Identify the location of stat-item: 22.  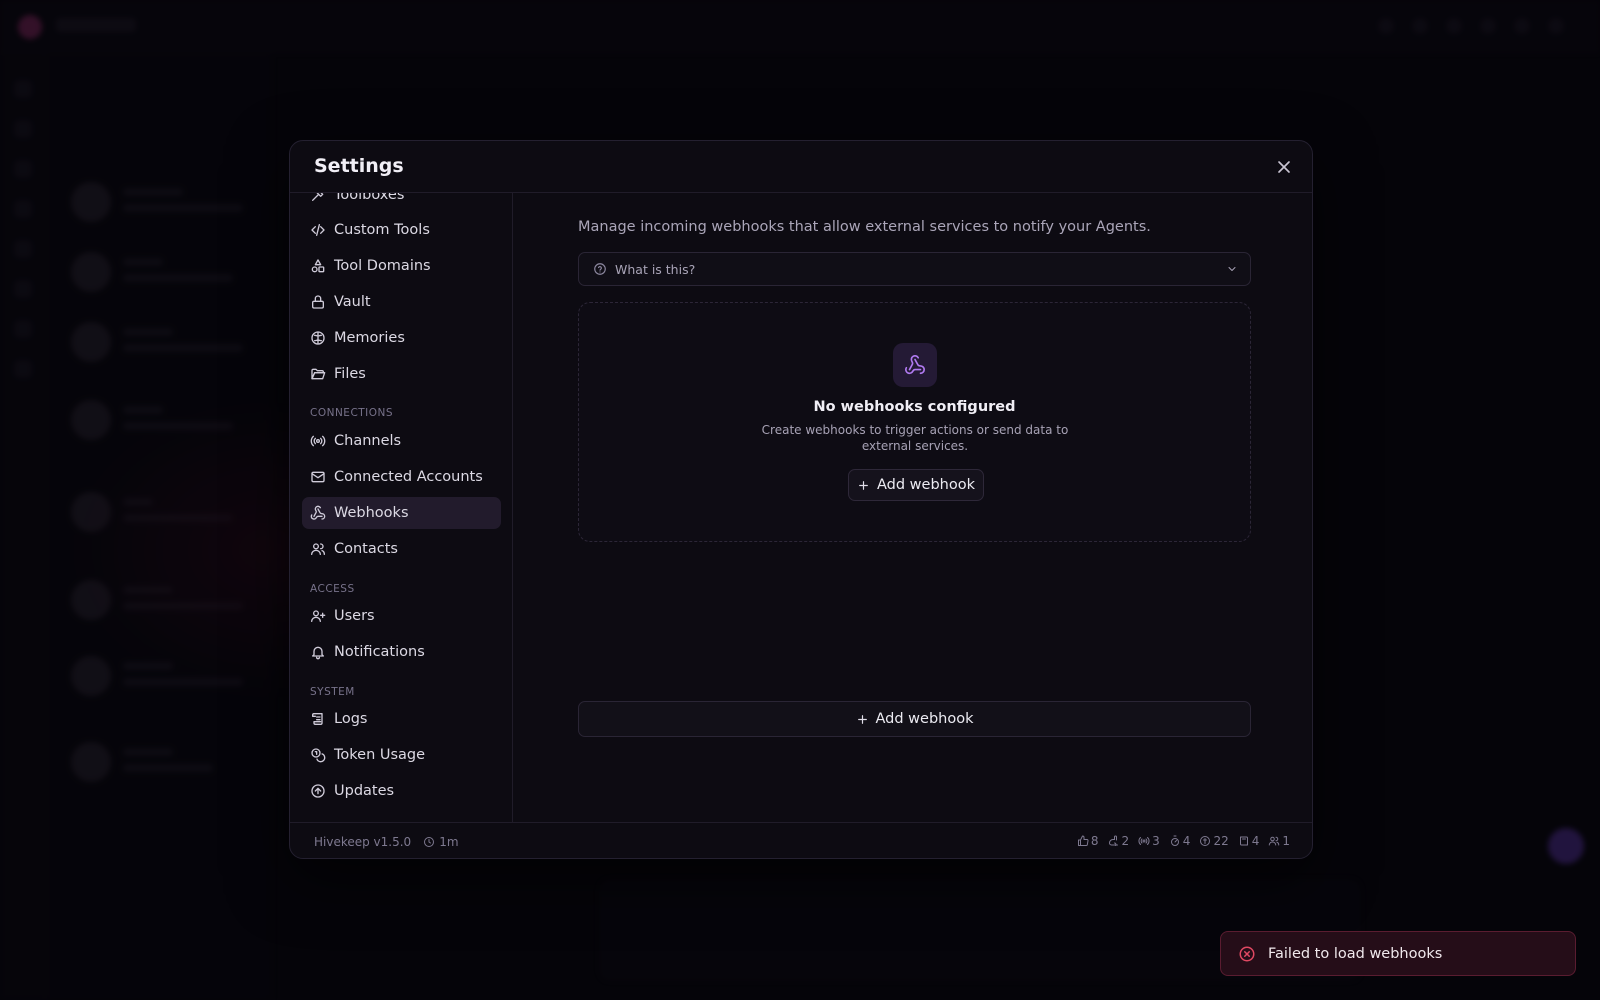
(1214, 841).